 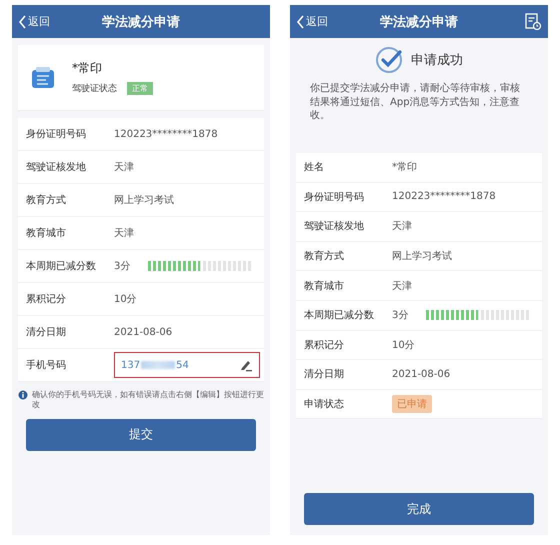 I want to click on blurred-digits, so click(x=158, y=365).